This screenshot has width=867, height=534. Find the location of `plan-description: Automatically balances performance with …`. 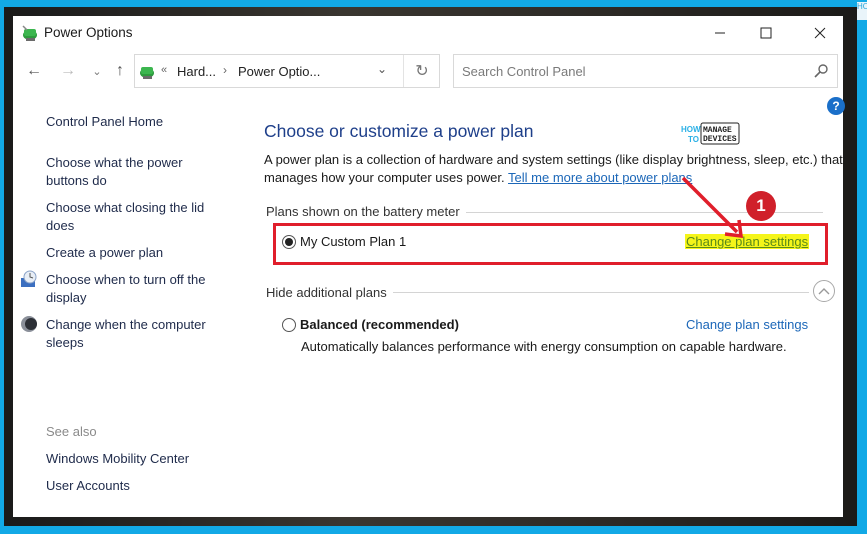

plan-description: Automatically balances performance with … is located at coordinates (544, 346).